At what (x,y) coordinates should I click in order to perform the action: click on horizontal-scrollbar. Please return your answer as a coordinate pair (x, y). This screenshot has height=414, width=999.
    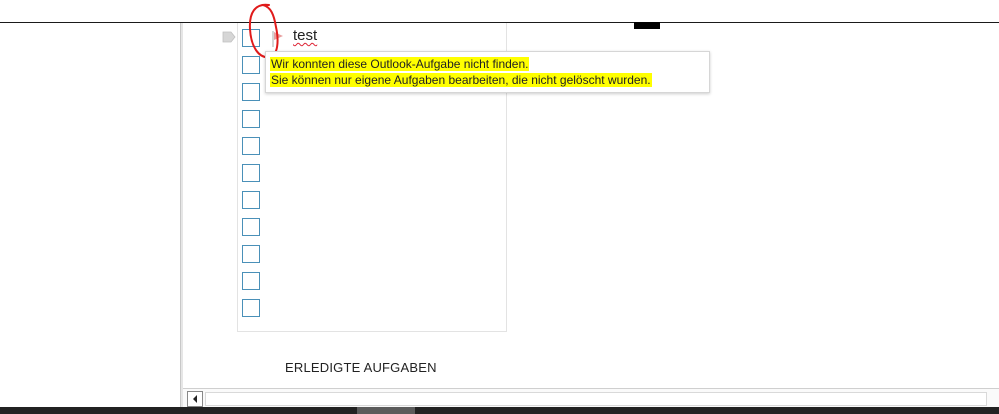
    Looking at the image, I should click on (591, 397).